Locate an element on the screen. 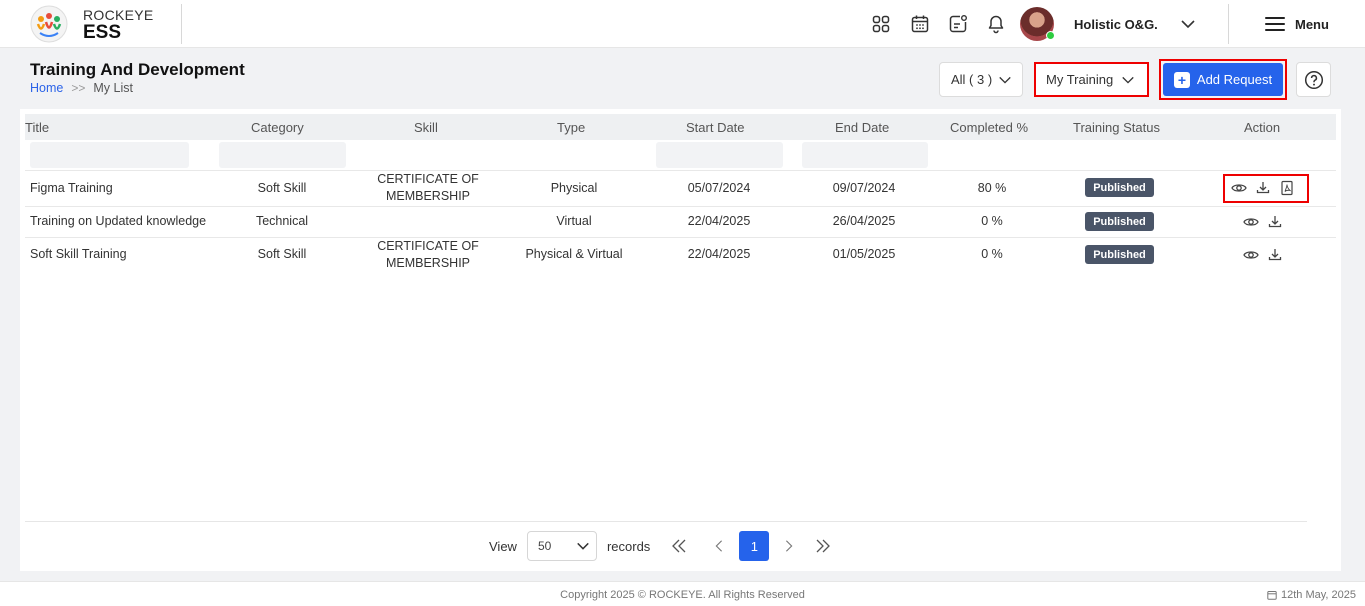 Image resolution: width=1365 pixels, height=606 pixels. chat-notification-icon is located at coordinates (958, 24).